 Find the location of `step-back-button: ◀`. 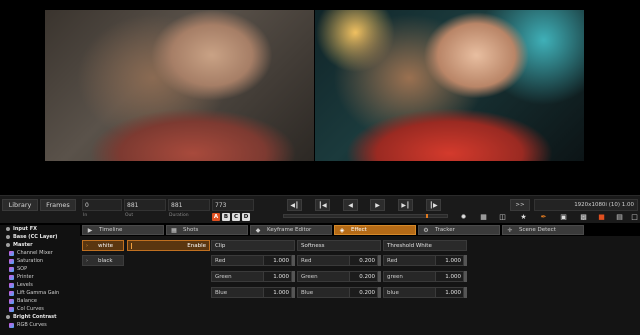

step-back-button: ◀ is located at coordinates (350, 205).